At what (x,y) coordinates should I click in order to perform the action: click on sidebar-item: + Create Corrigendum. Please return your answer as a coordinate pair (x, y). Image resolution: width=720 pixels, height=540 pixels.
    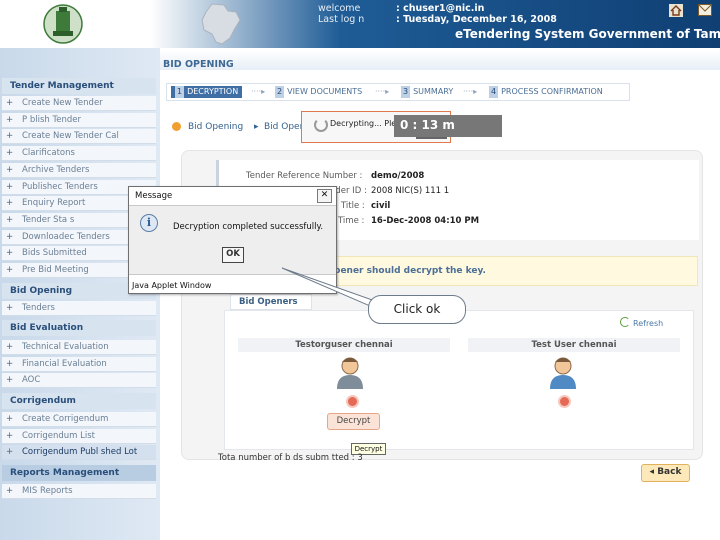
    Looking at the image, I should click on (79, 419).